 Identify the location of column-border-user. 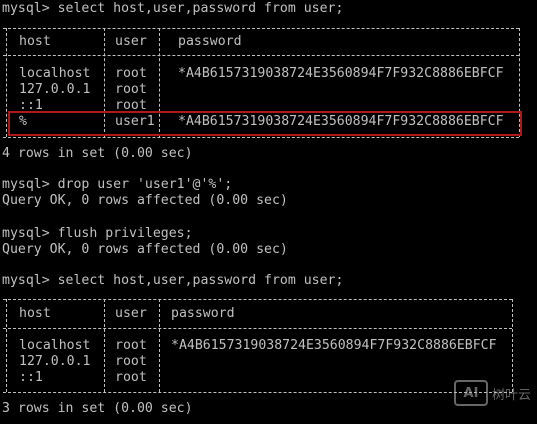
(159, 345).